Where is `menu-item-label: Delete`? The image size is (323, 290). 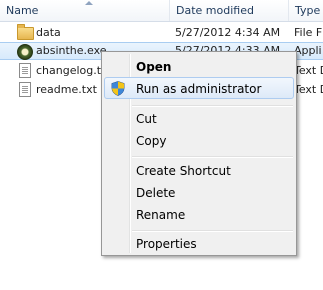
menu-item-label: Delete is located at coordinates (156, 193).